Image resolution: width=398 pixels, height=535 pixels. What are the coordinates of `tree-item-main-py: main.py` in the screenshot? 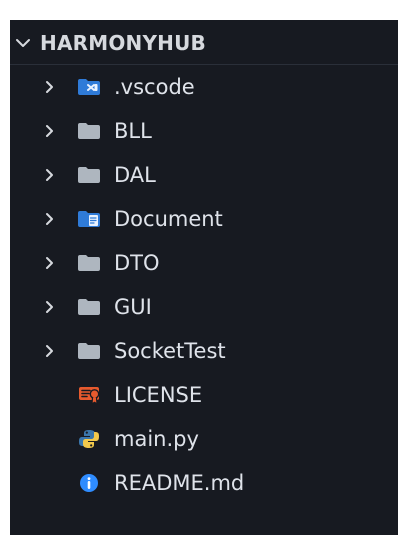 It's located at (204, 439).